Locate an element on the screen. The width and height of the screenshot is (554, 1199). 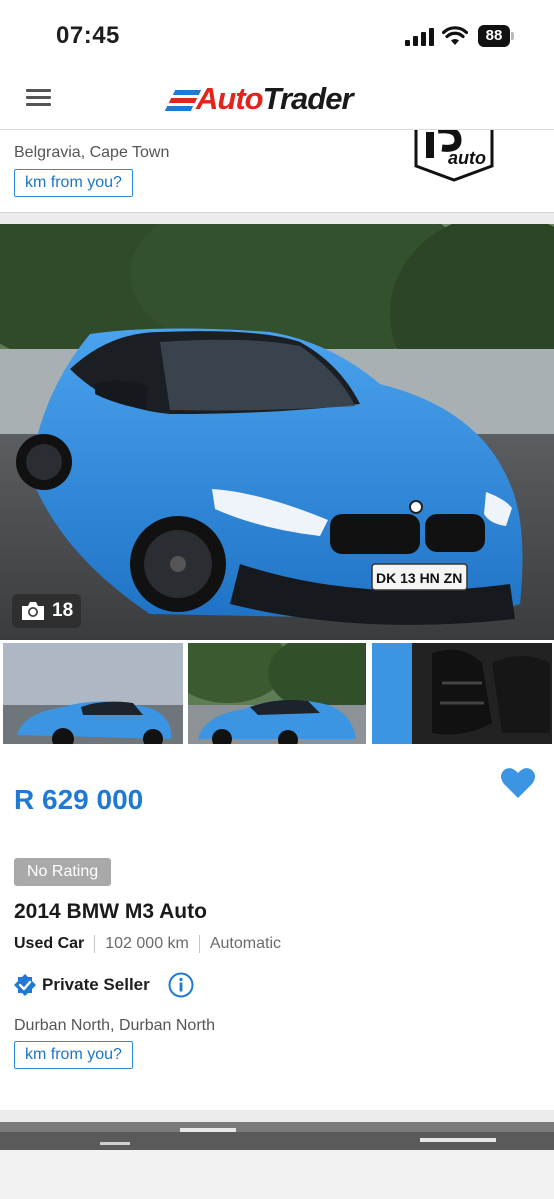
wifi-icon is located at coordinates (455, 35).